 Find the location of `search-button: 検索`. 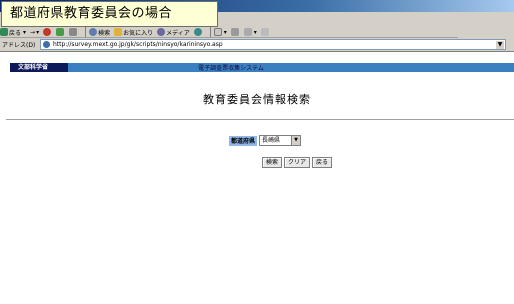

search-button: 検索 is located at coordinates (99, 32).